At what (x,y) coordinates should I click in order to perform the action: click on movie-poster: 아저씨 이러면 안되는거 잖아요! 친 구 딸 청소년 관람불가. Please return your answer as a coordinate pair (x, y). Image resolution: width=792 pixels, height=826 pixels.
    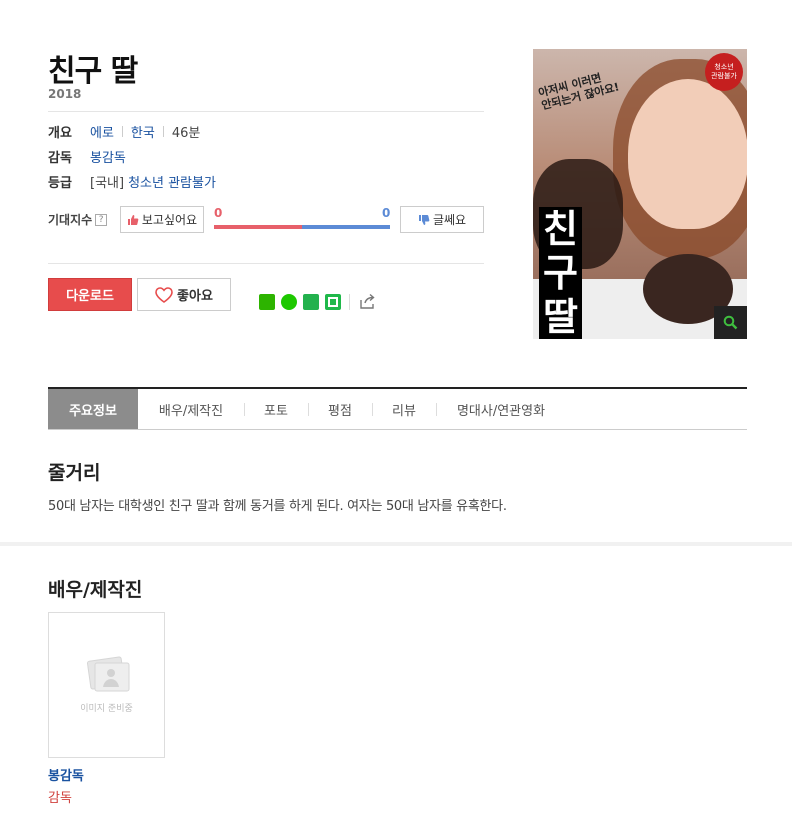
    Looking at the image, I should click on (640, 194).